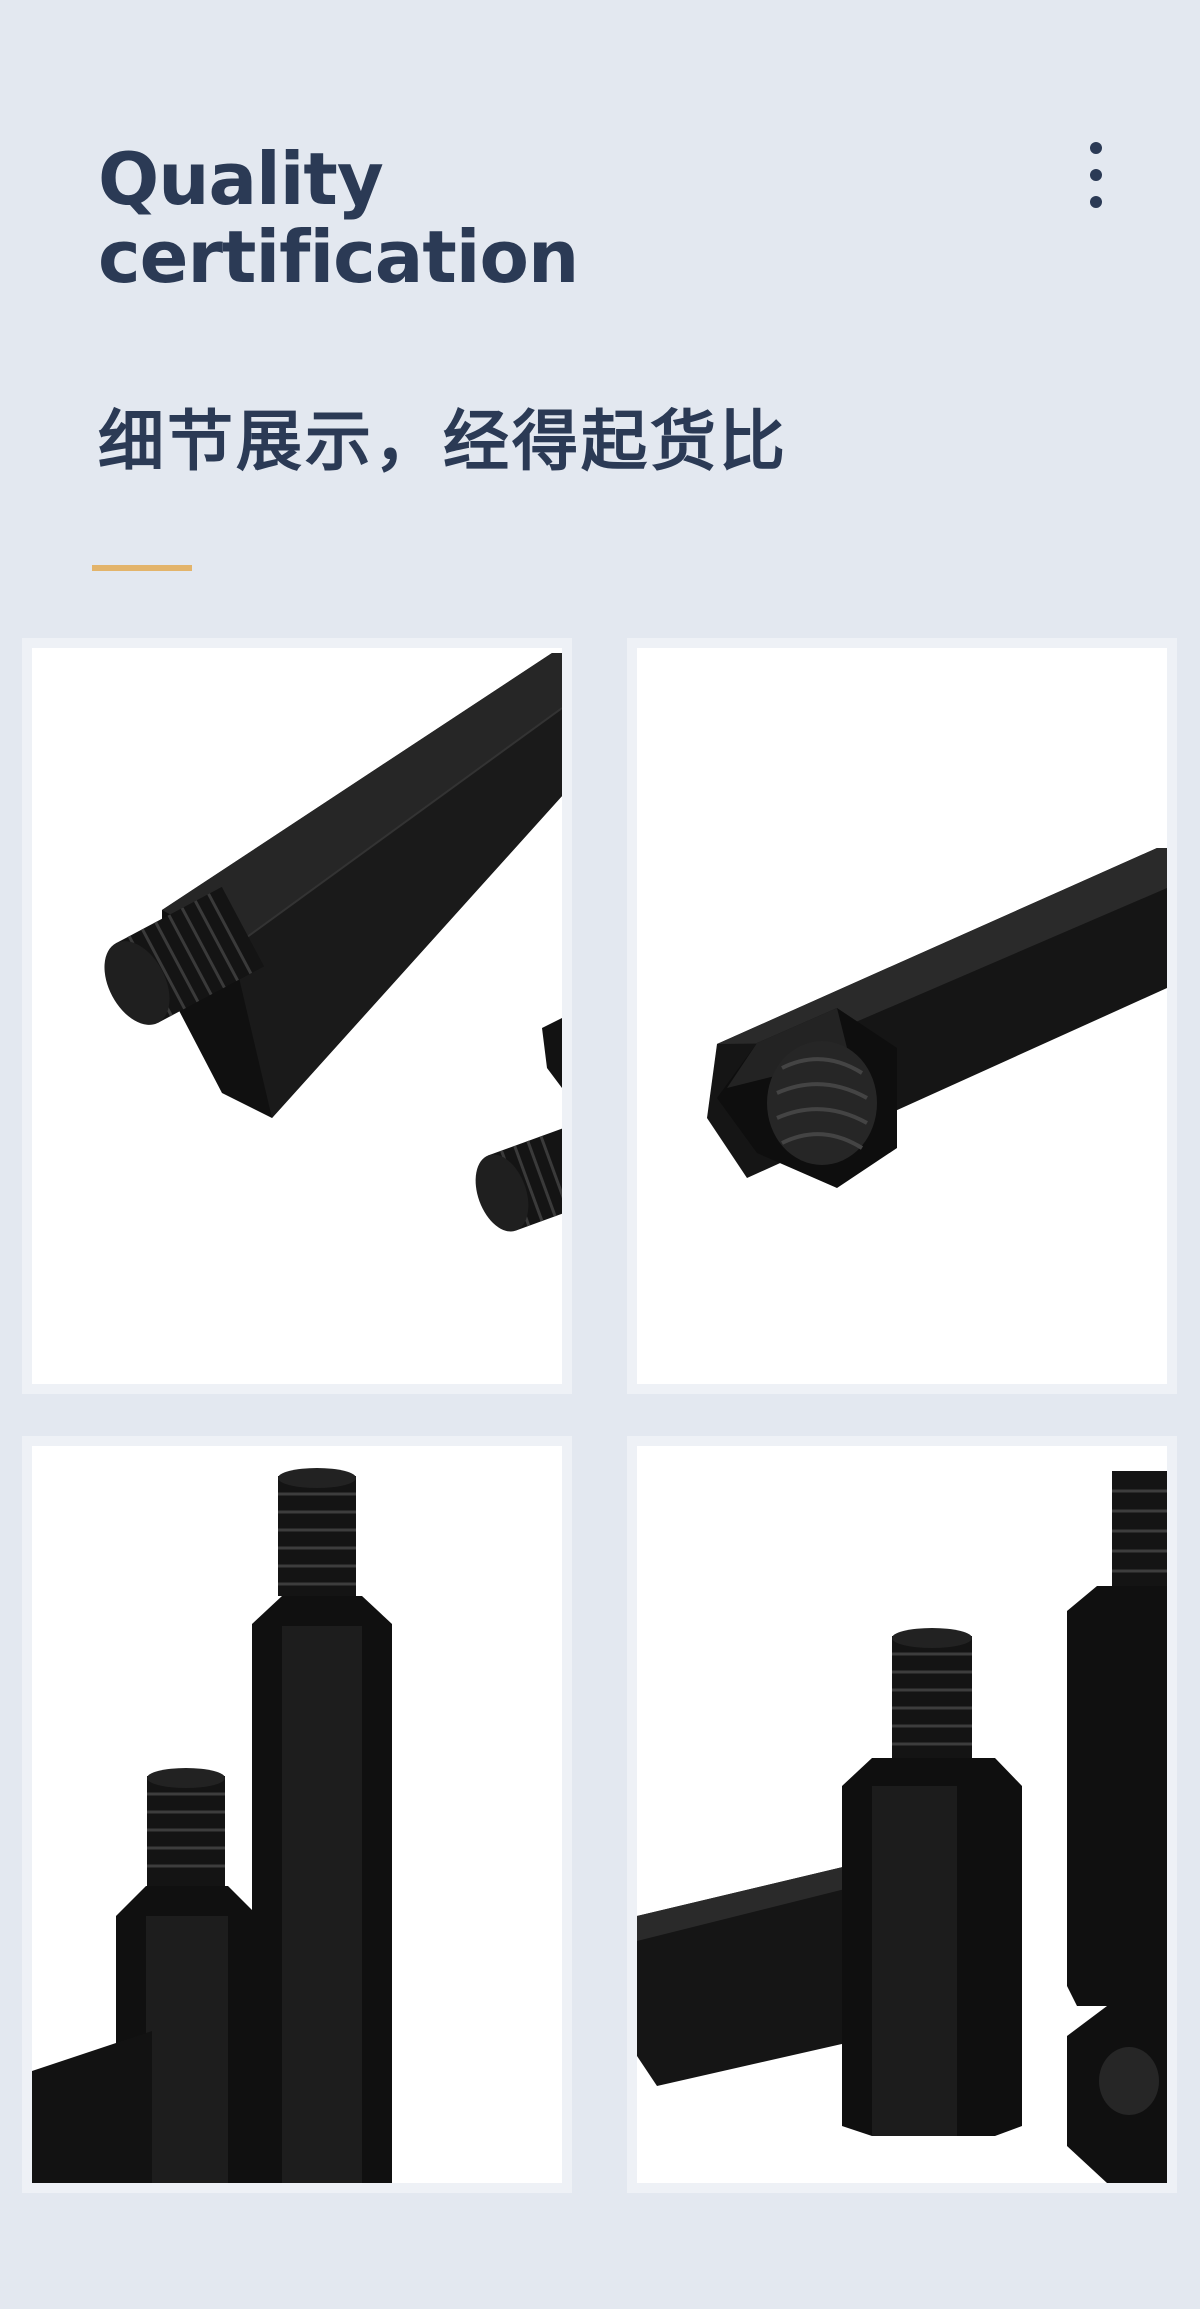 Image resolution: width=1200 pixels, height=2309 pixels. I want to click on standoffs-group-image, so click(902, 1814).